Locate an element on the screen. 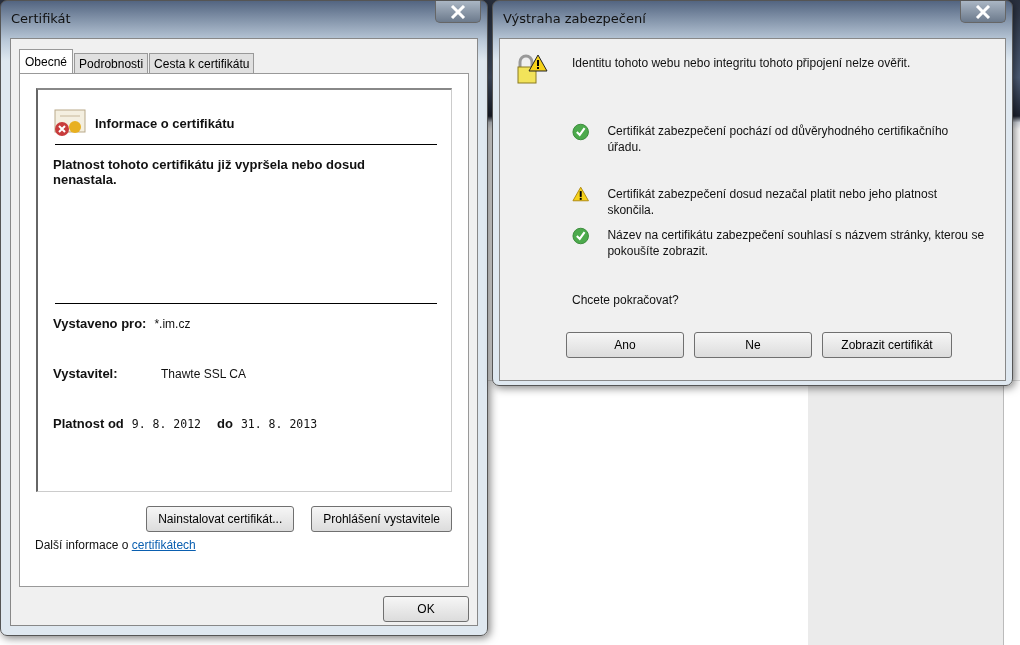 This screenshot has width=1020, height=645. field-label: Vystaveno pro: is located at coordinates (100, 323).